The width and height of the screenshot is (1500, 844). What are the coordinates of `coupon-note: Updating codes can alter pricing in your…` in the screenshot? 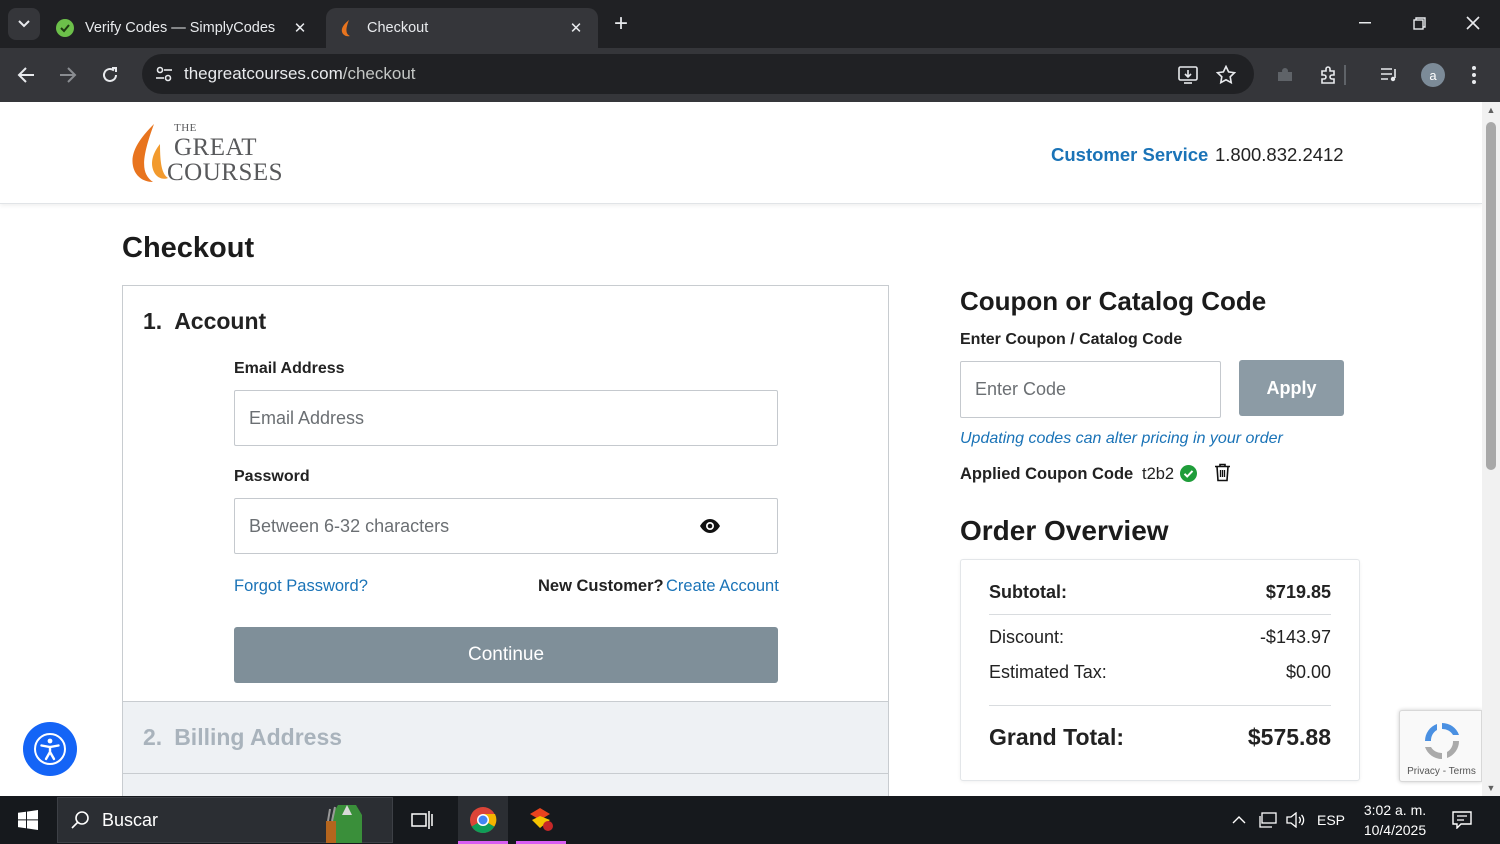 It's located at (1121, 438).